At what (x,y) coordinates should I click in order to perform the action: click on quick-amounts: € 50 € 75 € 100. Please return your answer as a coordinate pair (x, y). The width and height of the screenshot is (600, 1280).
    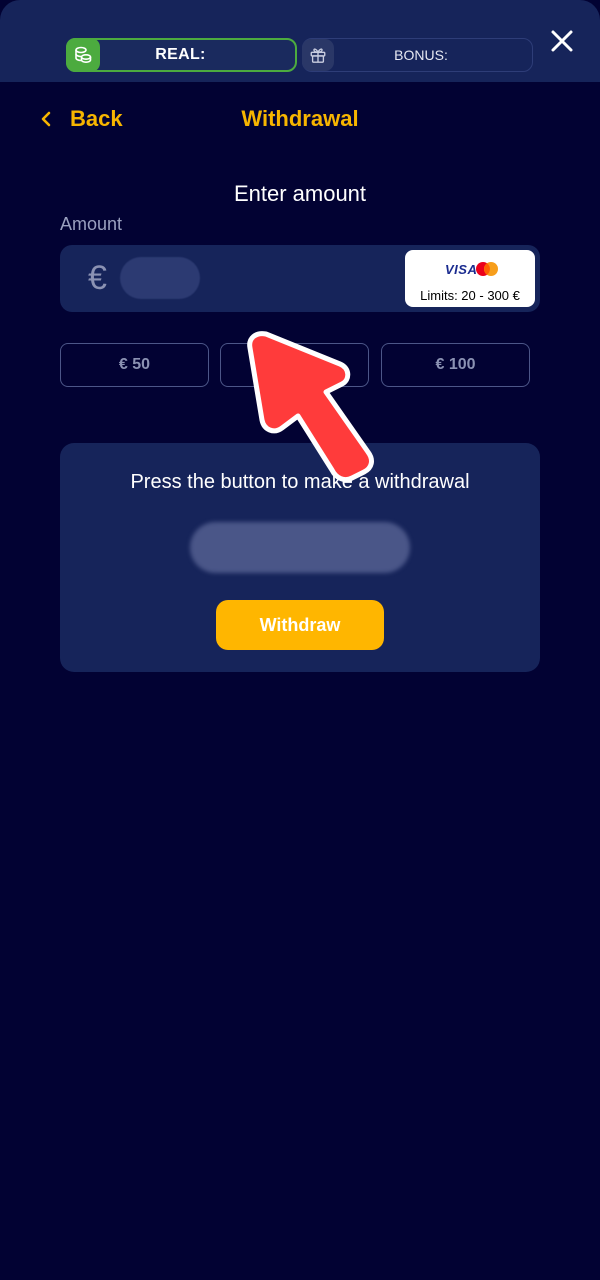
    Looking at the image, I should click on (300, 365).